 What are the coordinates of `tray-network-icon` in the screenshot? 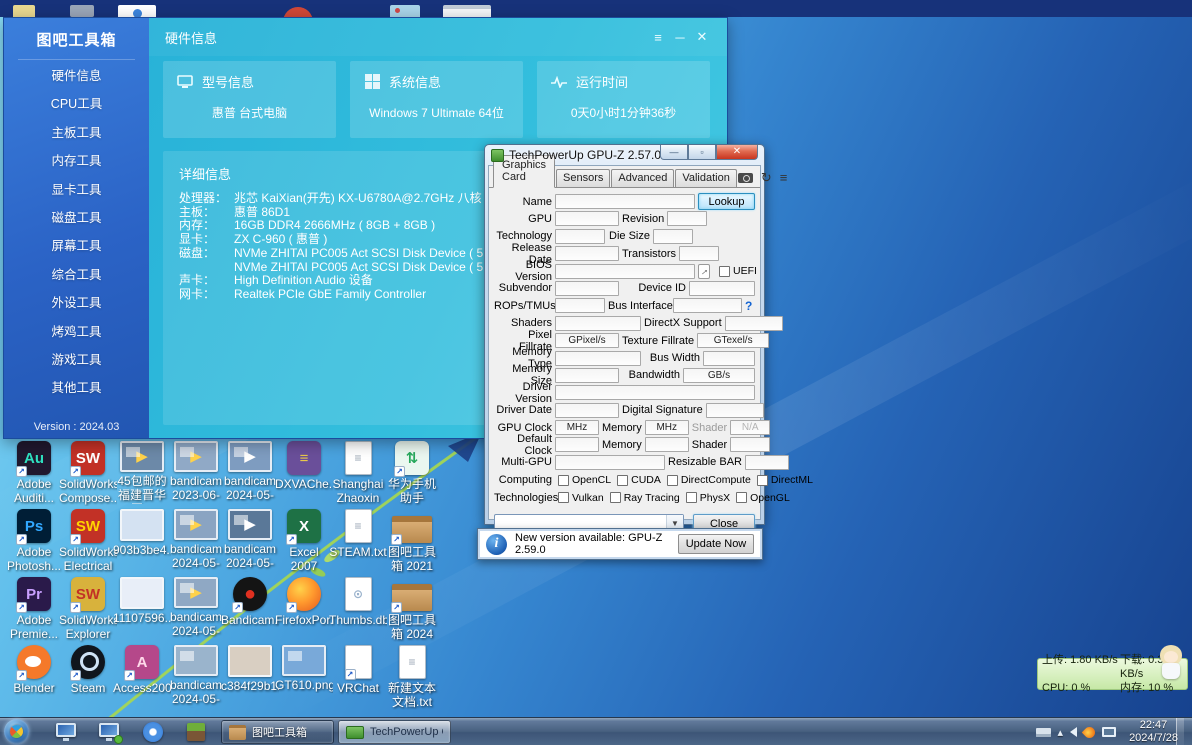 It's located at (1109, 732).